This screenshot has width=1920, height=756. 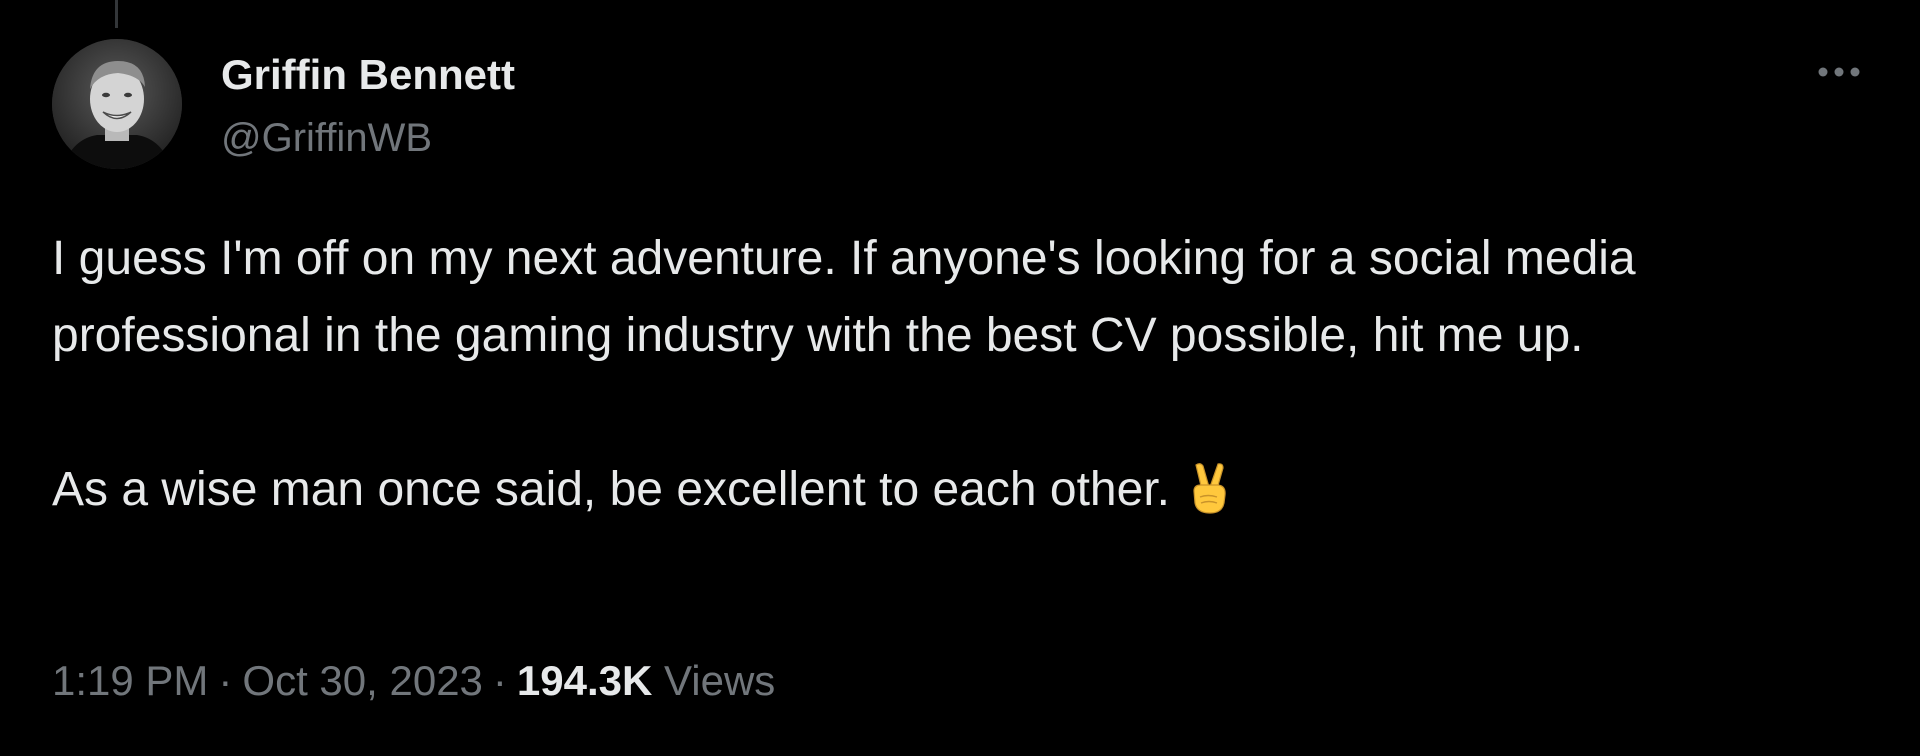 I want to click on author-name: Griffin Bennett, so click(x=368, y=75).